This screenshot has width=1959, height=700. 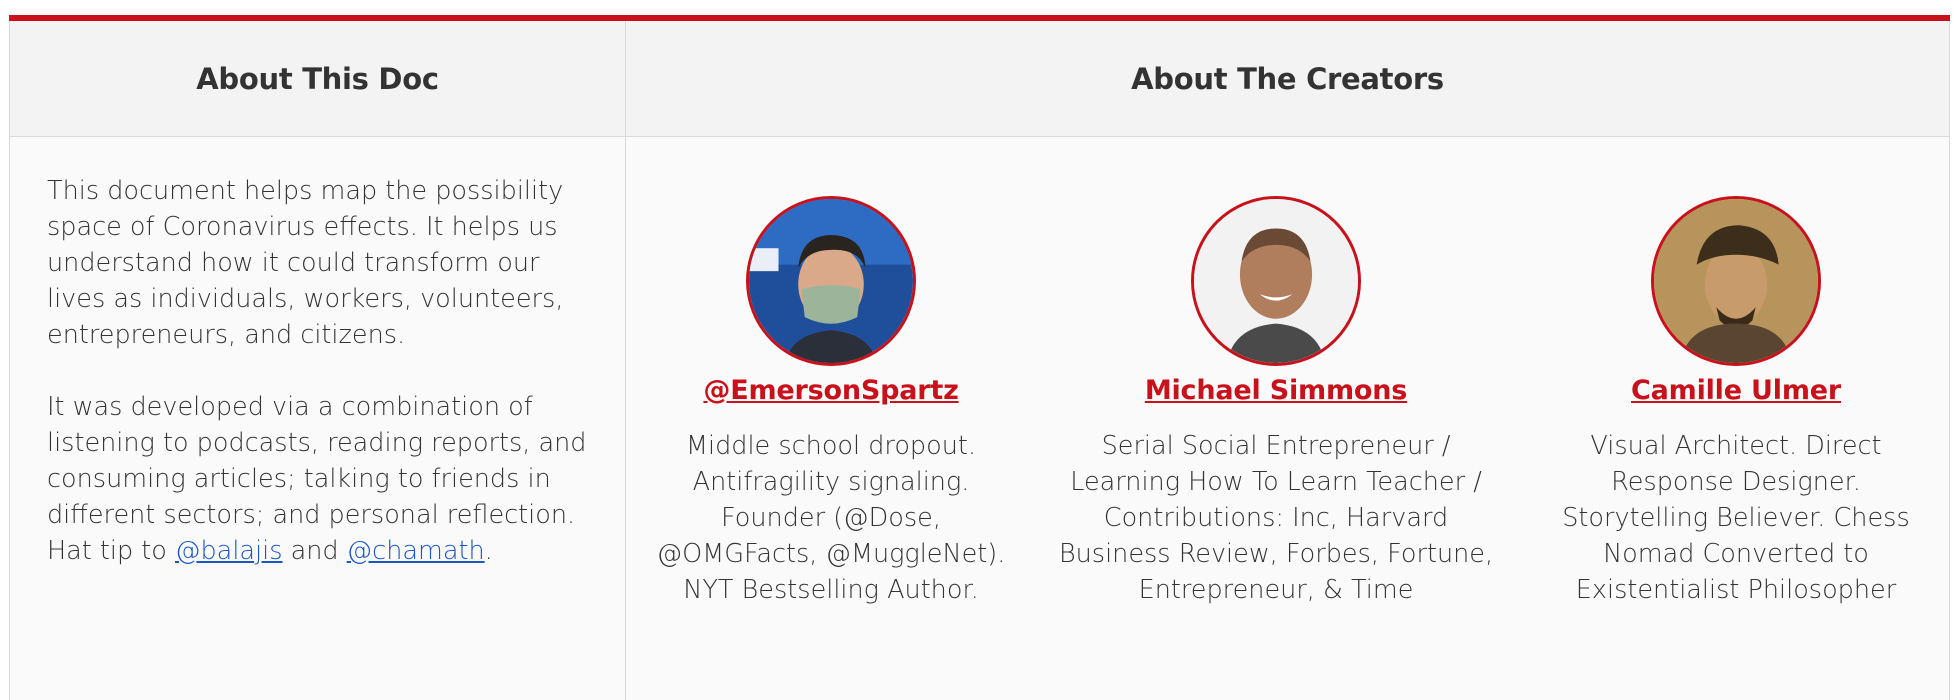 What do you see at coordinates (488, 551) in the screenshot?
I see `period-text: .` at bounding box center [488, 551].